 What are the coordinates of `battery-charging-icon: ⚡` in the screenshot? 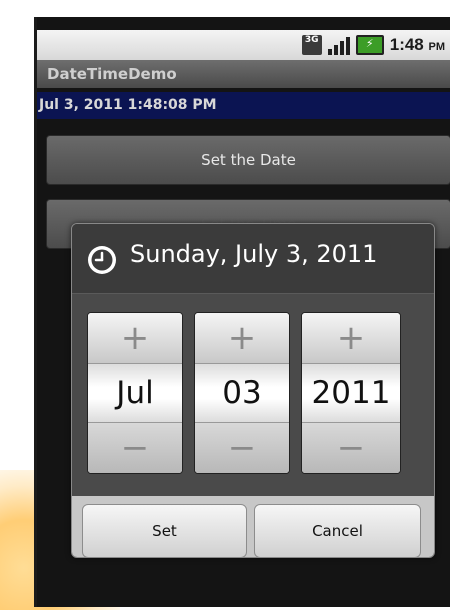 It's located at (369, 45).